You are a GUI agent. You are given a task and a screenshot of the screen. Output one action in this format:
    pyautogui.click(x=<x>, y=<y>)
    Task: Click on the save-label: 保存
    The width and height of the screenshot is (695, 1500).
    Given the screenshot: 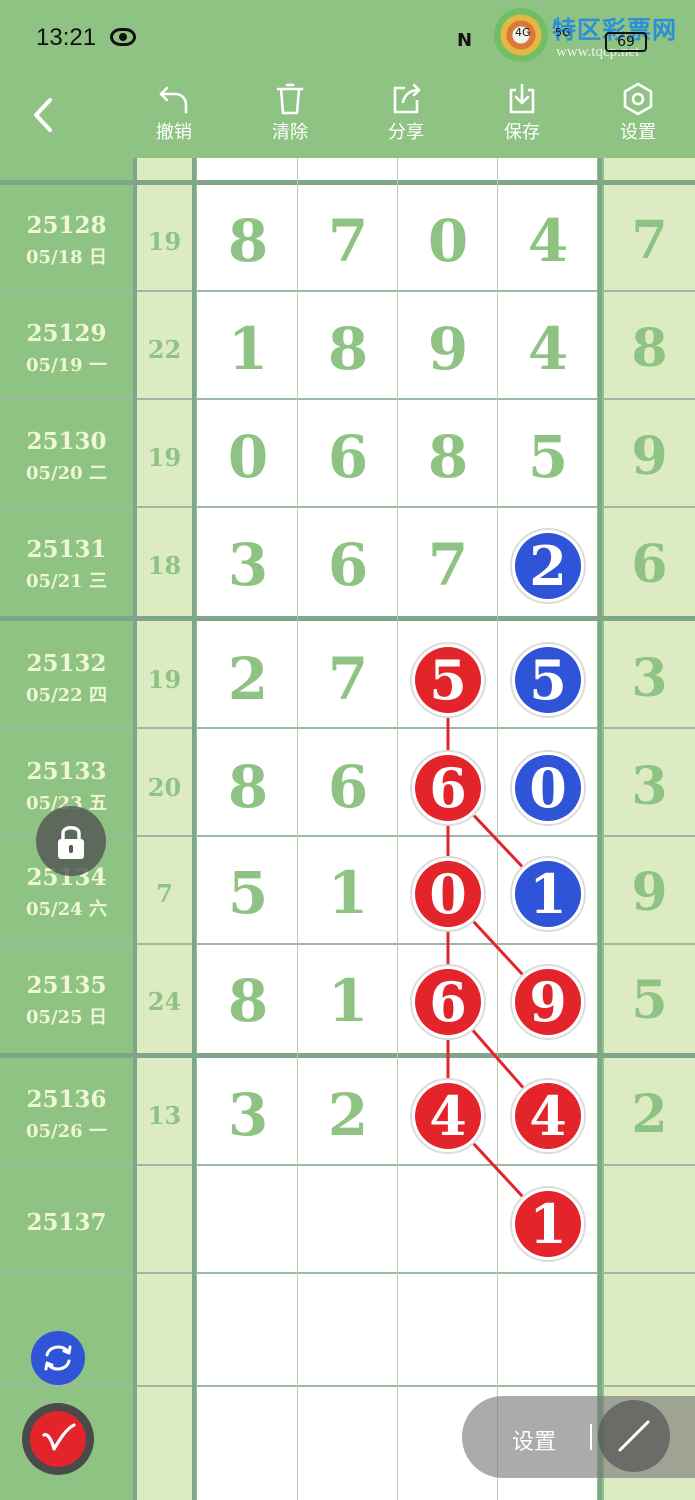 What is the action you would take?
    pyautogui.click(x=522, y=132)
    